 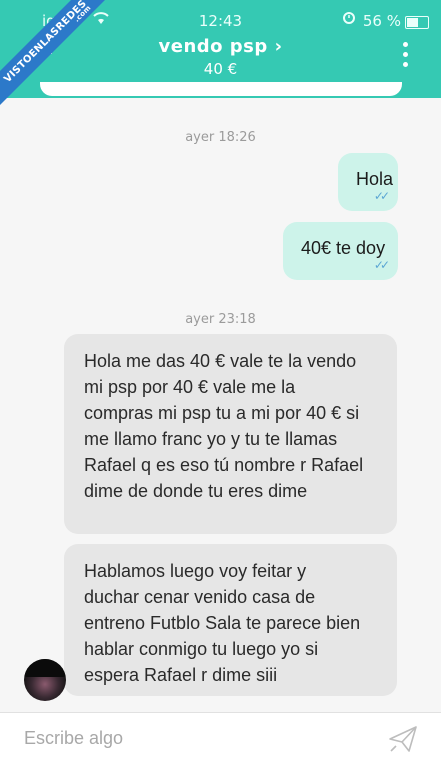 What do you see at coordinates (221, 89) in the screenshot?
I see `previous-card` at bounding box center [221, 89].